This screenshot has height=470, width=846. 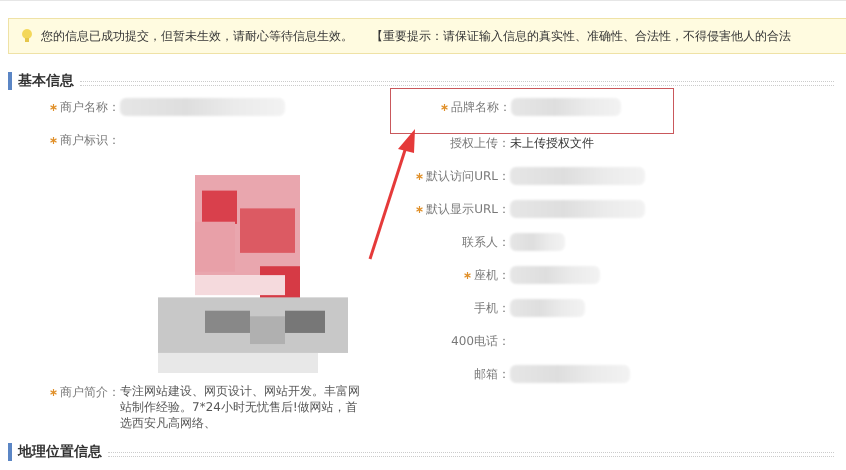 What do you see at coordinates (492, 308) in the screenshot?
I see `field-label: 手机：` at bounding box center [492, 308].